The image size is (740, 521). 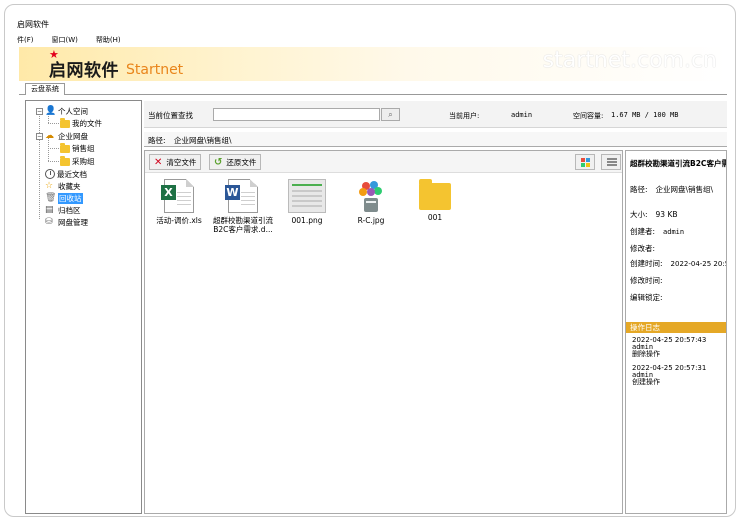 I want to click on sidebar-item-sales-group: 销售组, so click(x=77, y=148).